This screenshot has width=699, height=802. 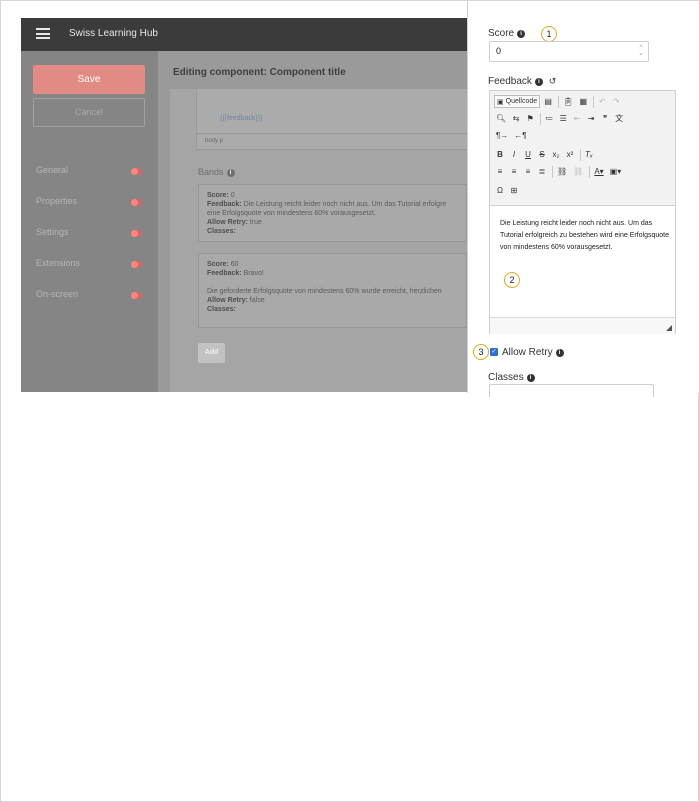 I want to click on sidebar-item-settings: Settings, so click(x=91, y=234).